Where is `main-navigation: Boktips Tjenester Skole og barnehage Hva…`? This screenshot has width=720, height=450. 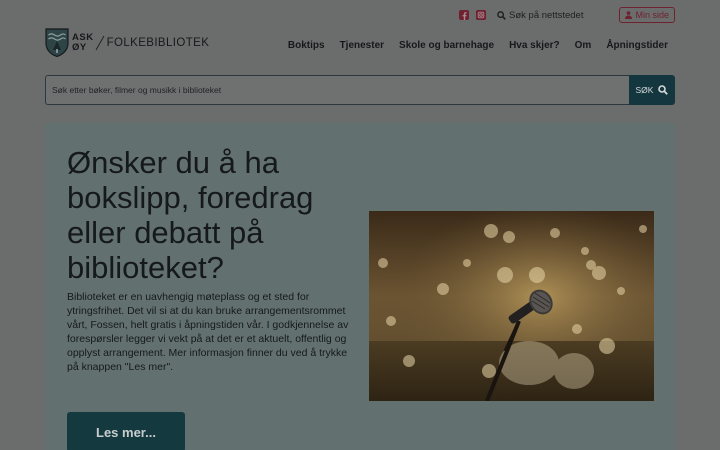 main-navigation: Boktips Tjenester Skole og barnehage Hva… is located at coordinates (470, 45).